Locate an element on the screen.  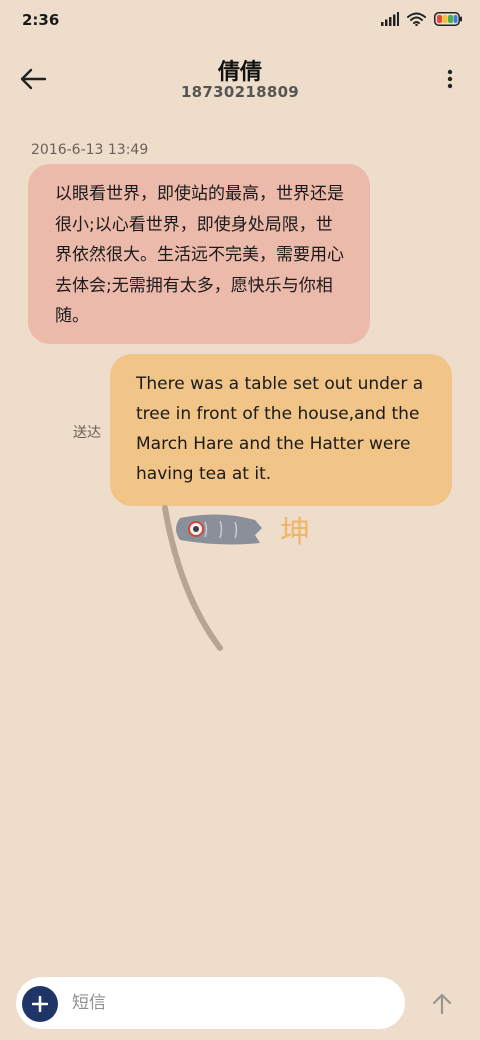
conversation-header: 倩倩 18730218809 is located at coordinates (240, 78).